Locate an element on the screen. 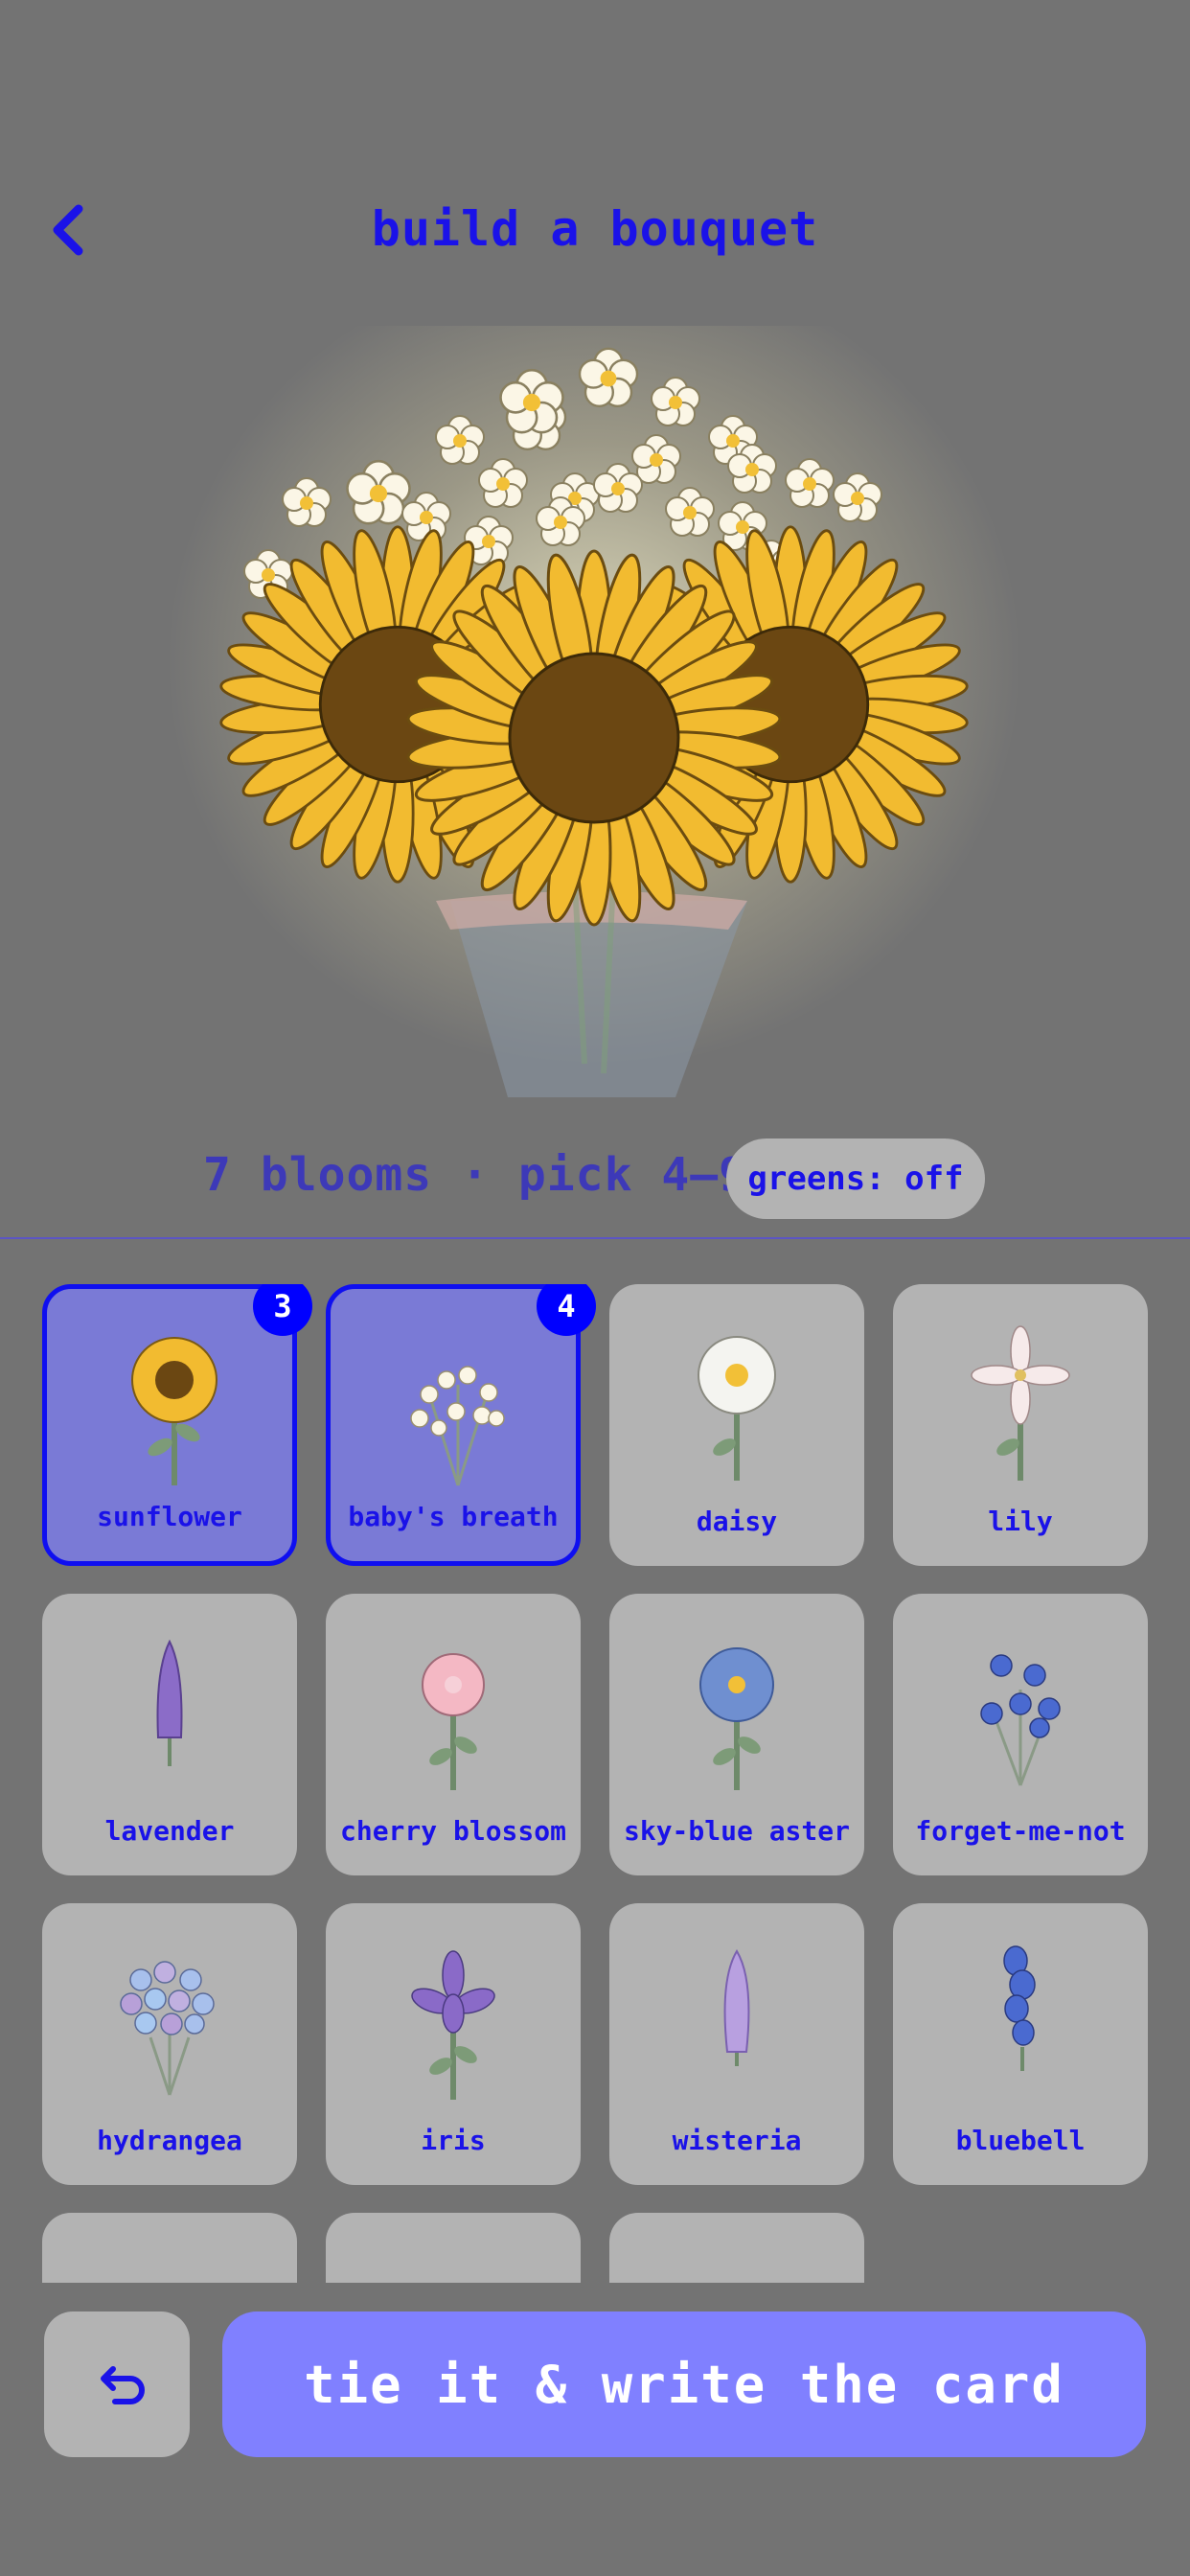  flower-label: hydrangea is located at coordinates (170, 2140).